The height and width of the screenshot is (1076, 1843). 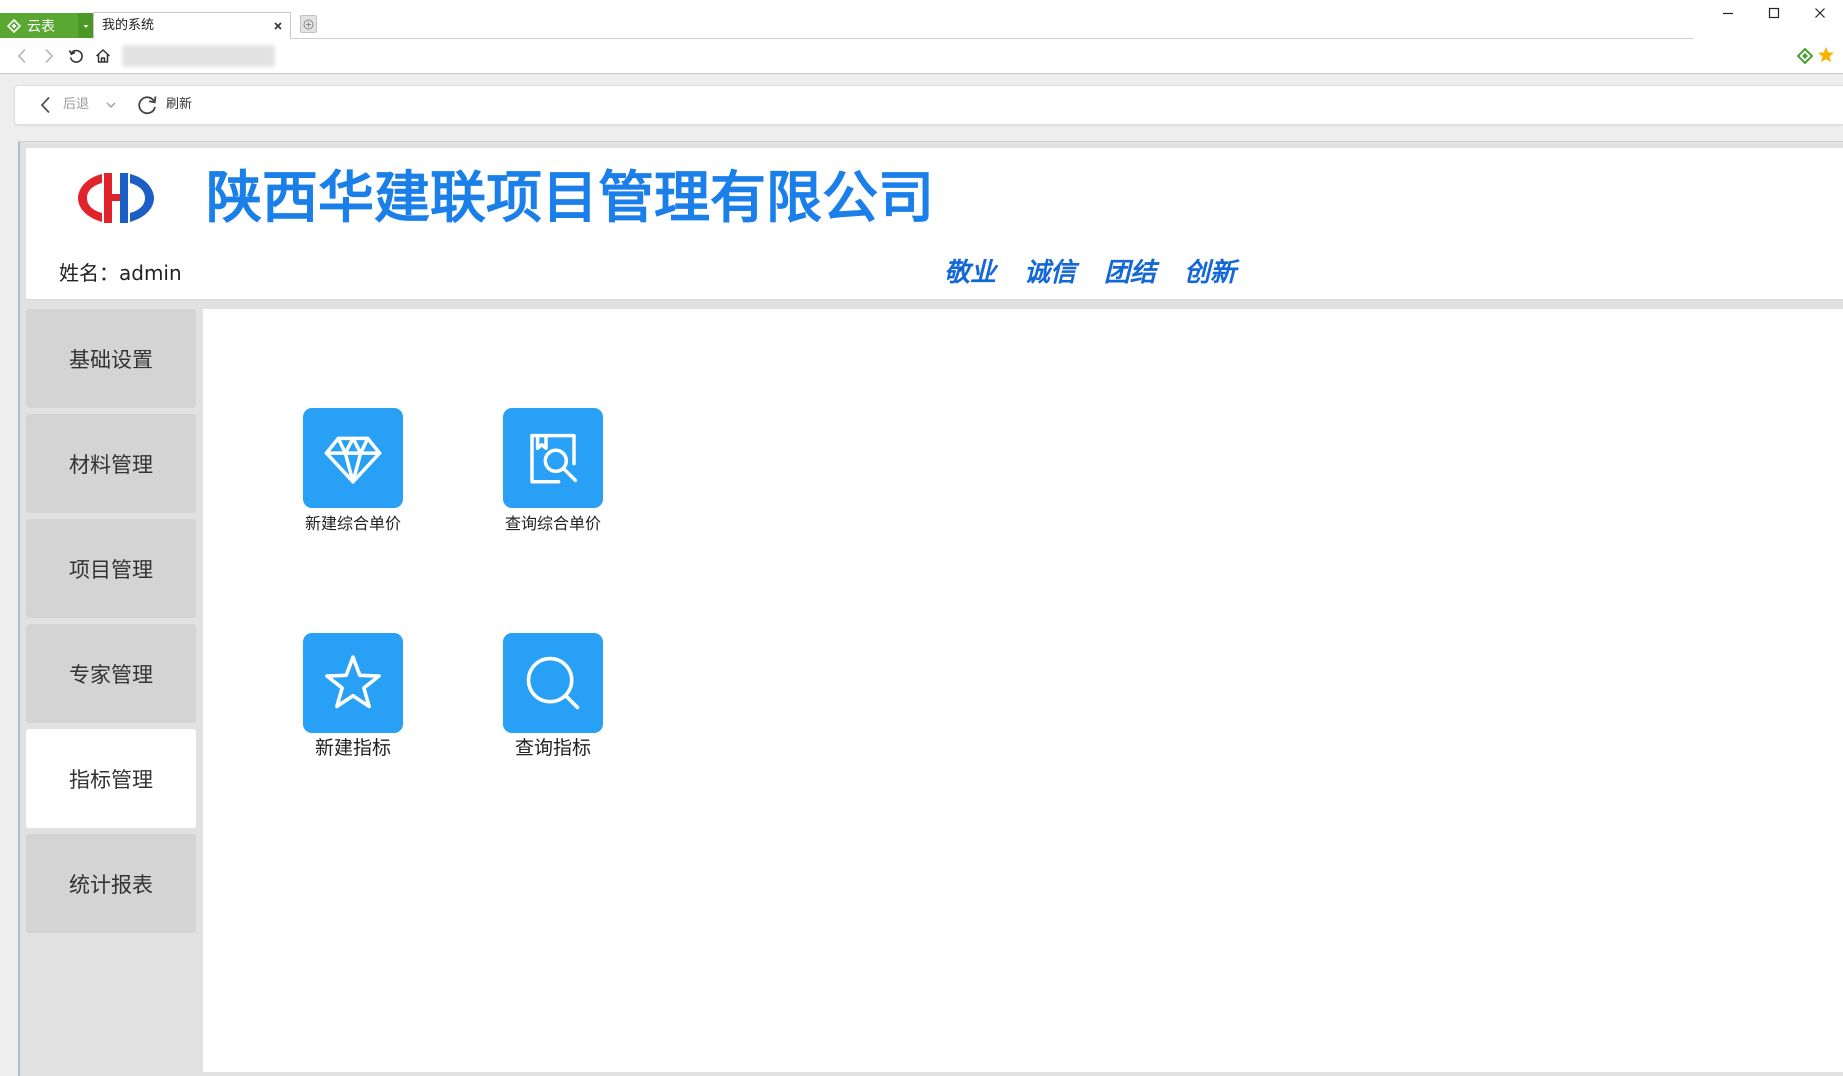 I want to click on tab-title: 我的系统, so click(x=128, y=25).